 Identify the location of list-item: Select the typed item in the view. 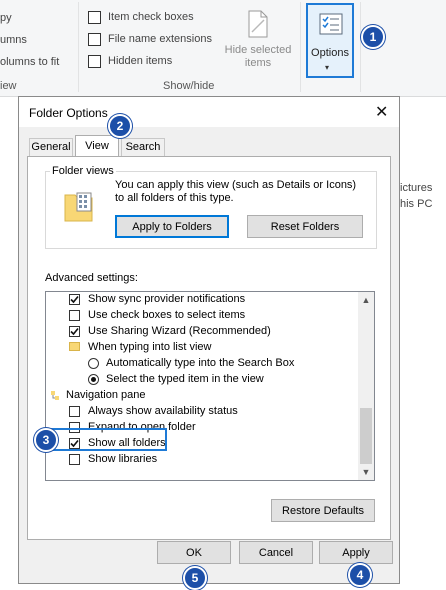
(202, 380).